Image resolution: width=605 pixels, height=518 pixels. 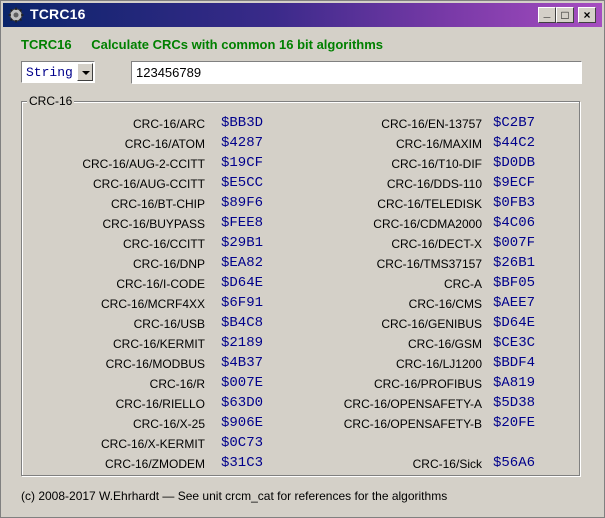 I want to click on result-row: CRC-16/MODBUS $4B37, so click(x=139, y=364).